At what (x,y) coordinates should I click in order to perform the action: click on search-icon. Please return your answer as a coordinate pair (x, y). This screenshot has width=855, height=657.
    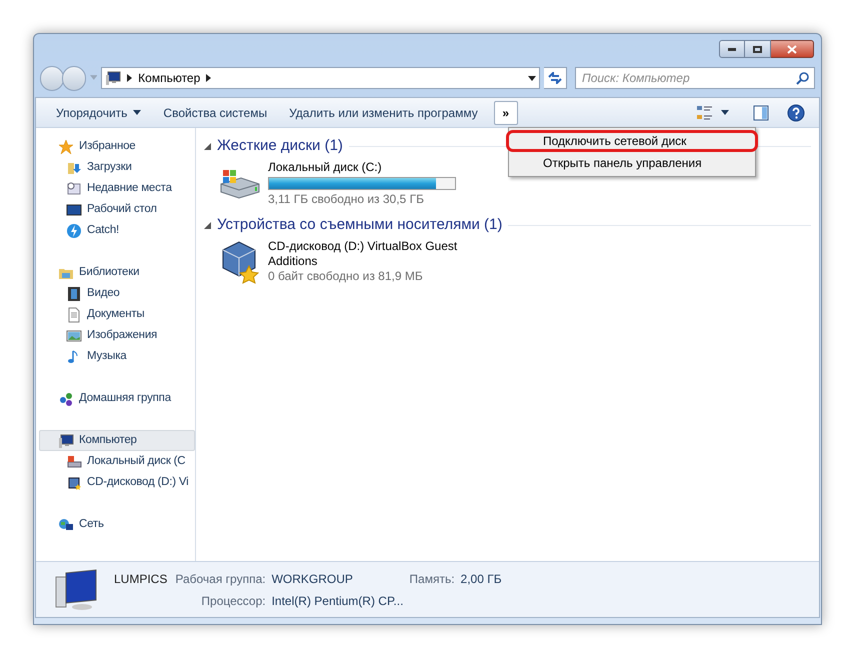
    Looking at the image, I should click on (803, 78).